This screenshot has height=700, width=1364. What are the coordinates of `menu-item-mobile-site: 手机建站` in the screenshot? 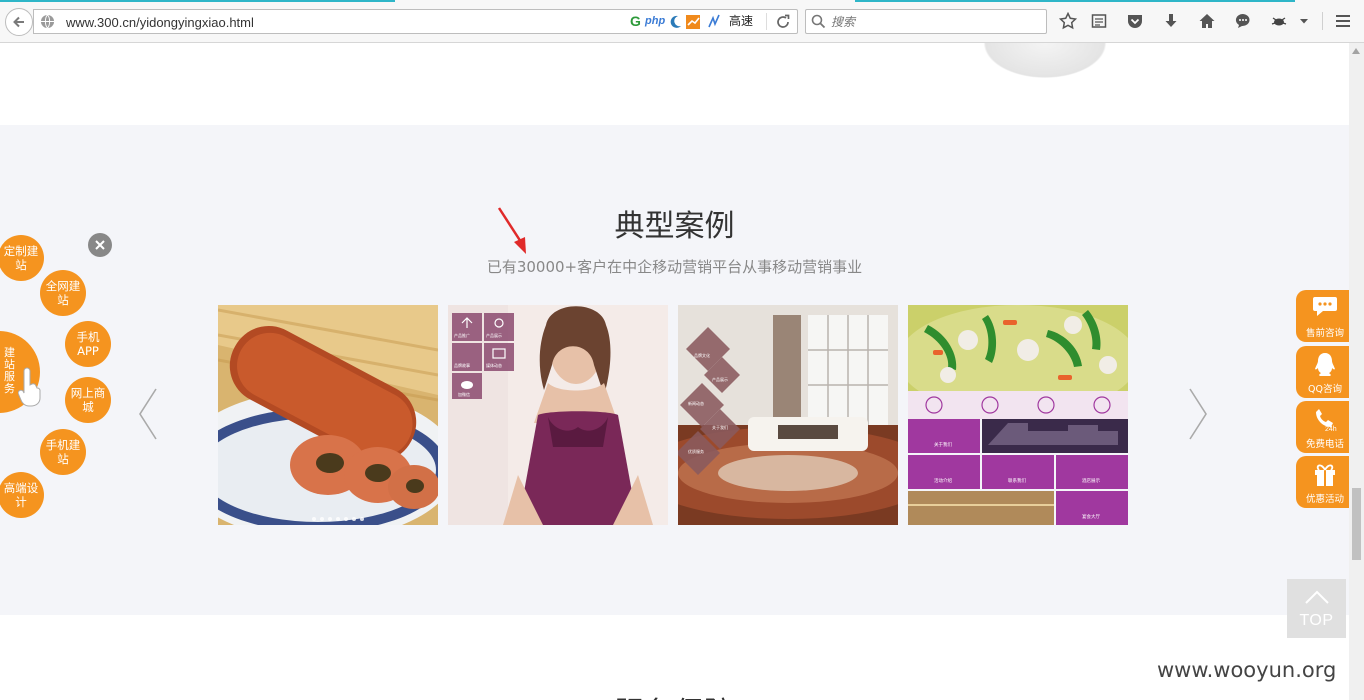 It's located at (63, 452).